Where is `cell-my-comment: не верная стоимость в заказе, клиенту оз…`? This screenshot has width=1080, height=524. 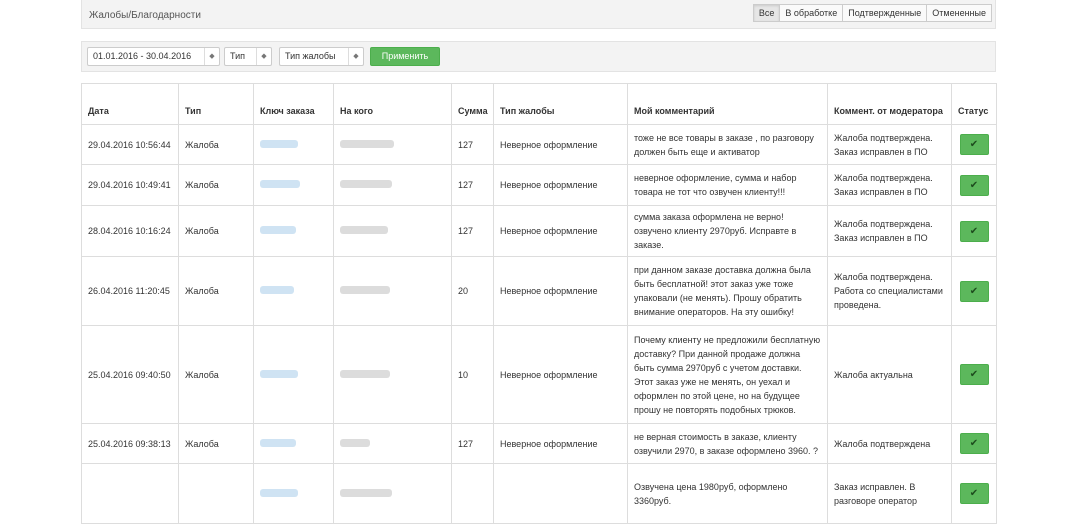
cell-my-comment: не верная стоимость в заказе, клиенту оз… is located at coordinates (727, 443).